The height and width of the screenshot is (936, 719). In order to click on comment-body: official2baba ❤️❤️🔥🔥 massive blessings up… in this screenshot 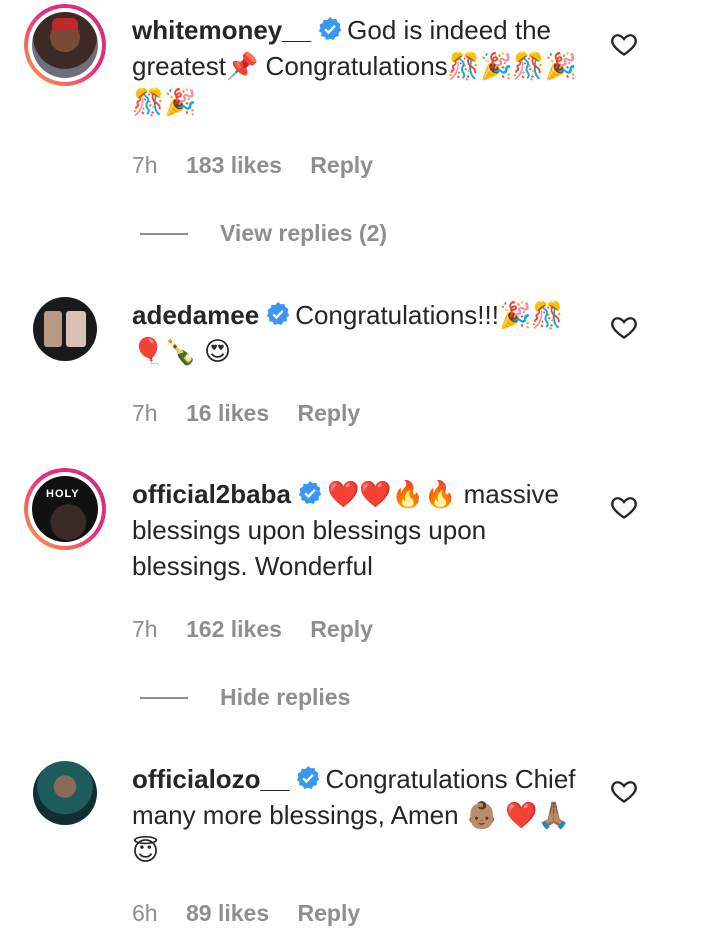, I will do `click(357, 530)`.